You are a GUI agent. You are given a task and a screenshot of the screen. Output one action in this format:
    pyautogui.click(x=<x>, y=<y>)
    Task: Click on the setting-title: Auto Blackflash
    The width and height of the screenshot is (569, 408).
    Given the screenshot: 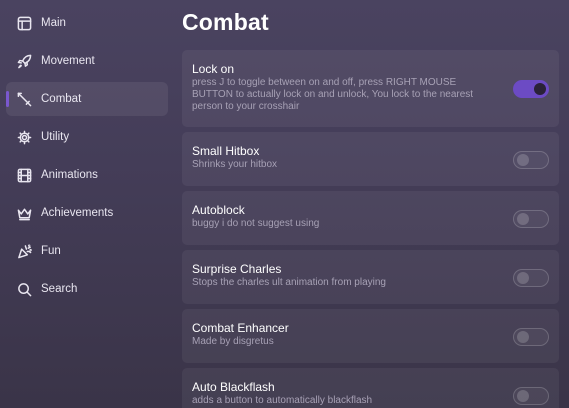 What is the action you would take?
    pyautogui.click(x=233, y=387)
    